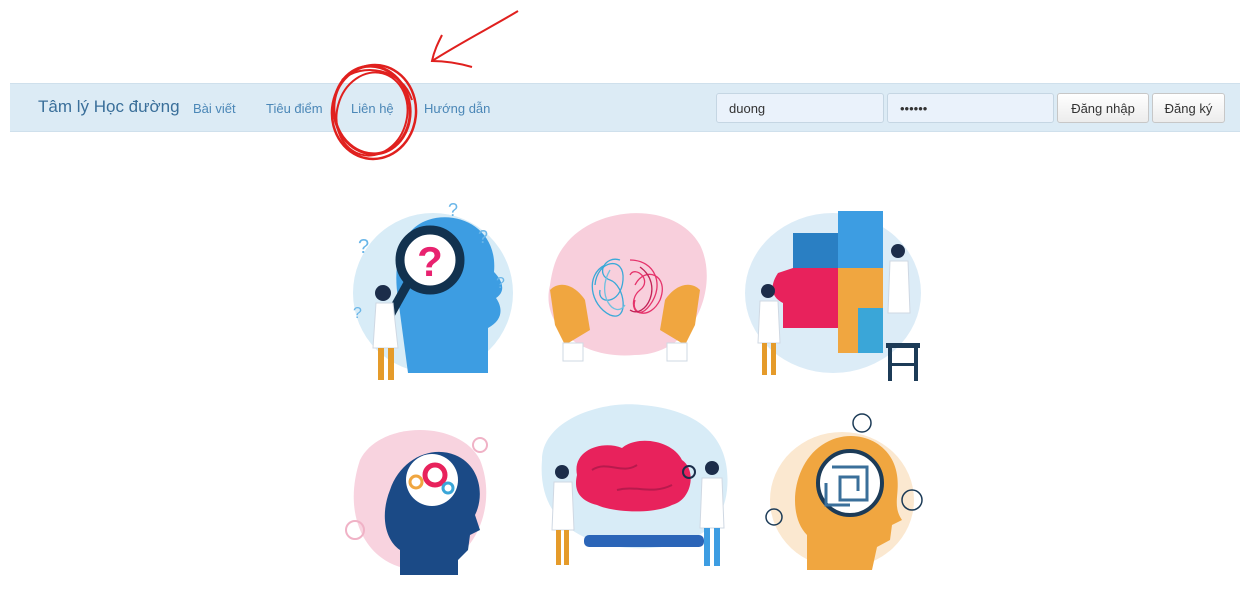 Image resolution: width=1244 pixels, height=589 pixels. Describe the element at coordinates (800, 108) in the screenshot. I see `username-input` at that location.